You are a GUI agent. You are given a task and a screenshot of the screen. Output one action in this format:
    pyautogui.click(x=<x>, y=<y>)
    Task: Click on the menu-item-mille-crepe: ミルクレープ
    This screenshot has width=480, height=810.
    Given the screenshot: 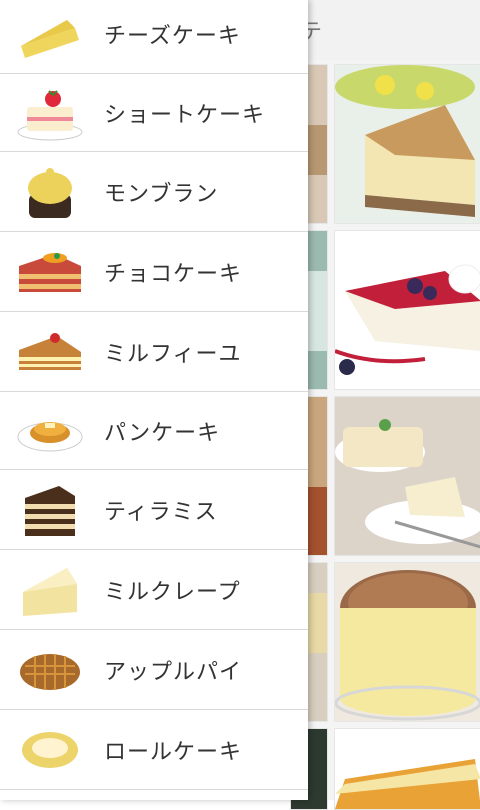 What is the action you would take?
    pyautogui.click(x=154, y=590)
    